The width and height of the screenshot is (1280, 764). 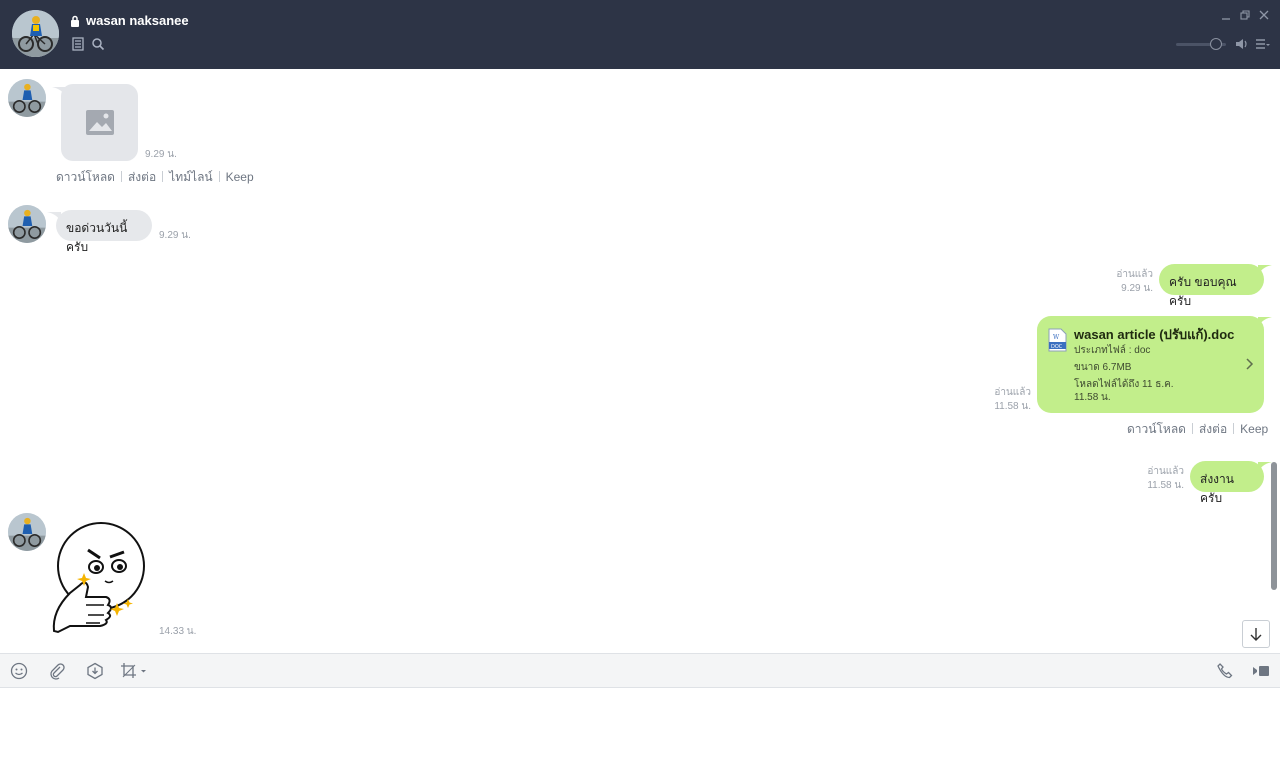 I want to click on scroll-to-bottom-button, so click(x=1256, y=634).